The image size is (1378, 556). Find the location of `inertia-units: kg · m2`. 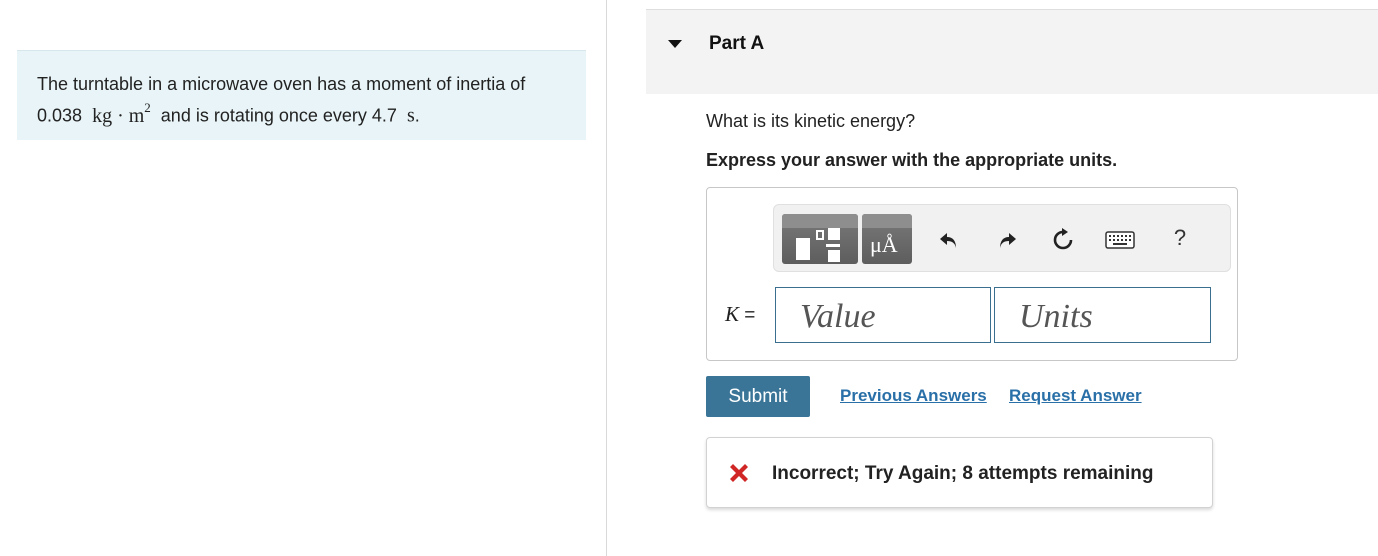

inertia-units: kg · m2 is located at coordinates (121, 113).